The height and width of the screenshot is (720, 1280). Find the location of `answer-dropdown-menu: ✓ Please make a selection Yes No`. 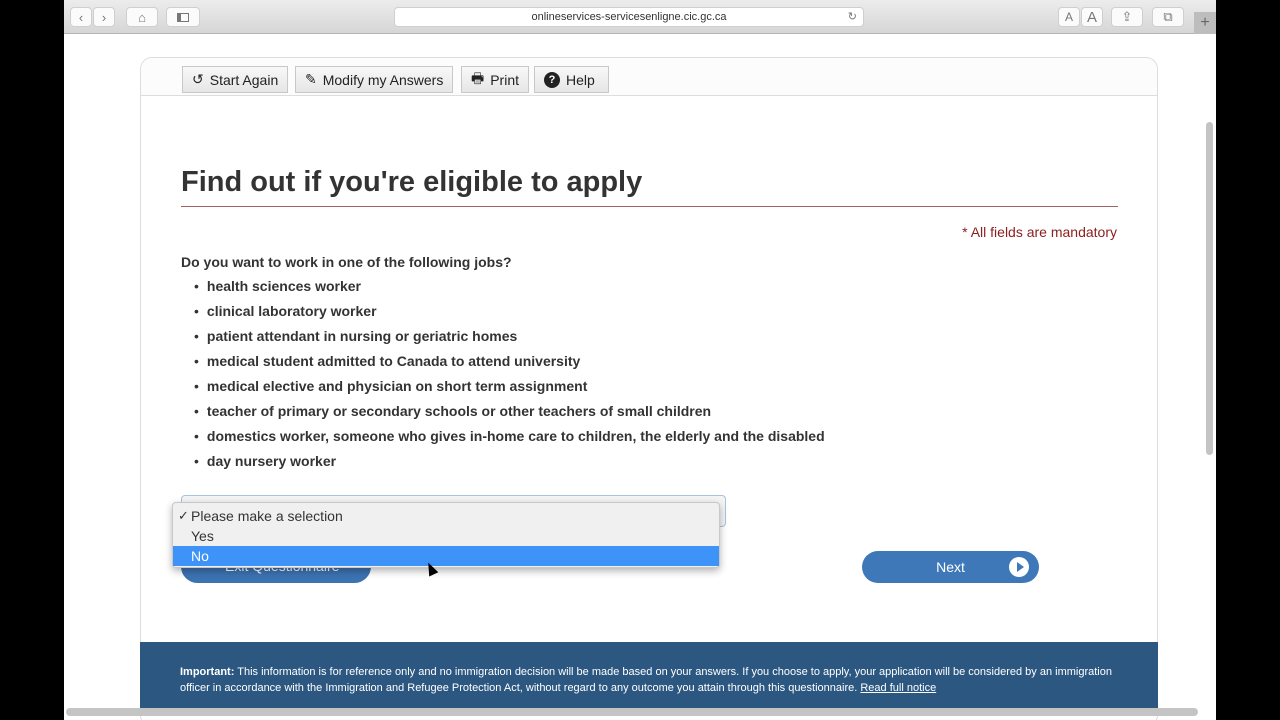

answer-dropdown-menu: ✓ Please make a selection Yes No is located at coordinates (446, 535).